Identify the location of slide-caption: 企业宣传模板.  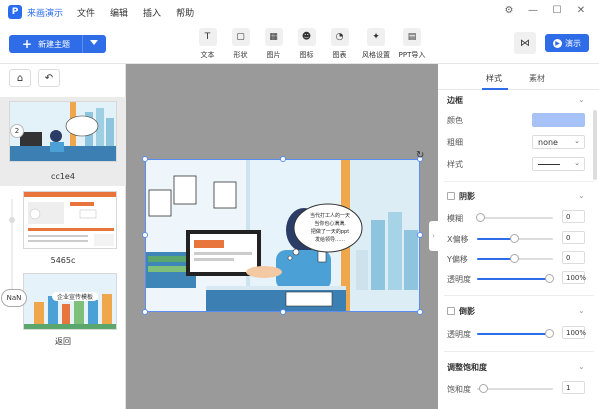
(75, 296).